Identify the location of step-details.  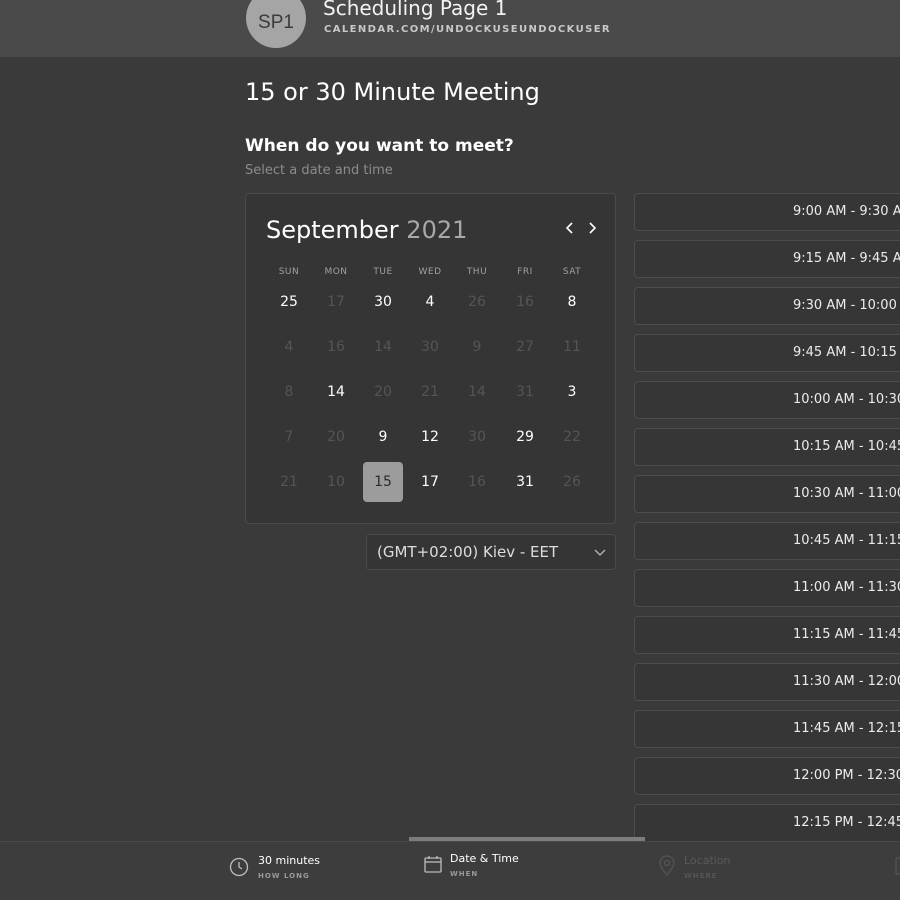
(897, 871).